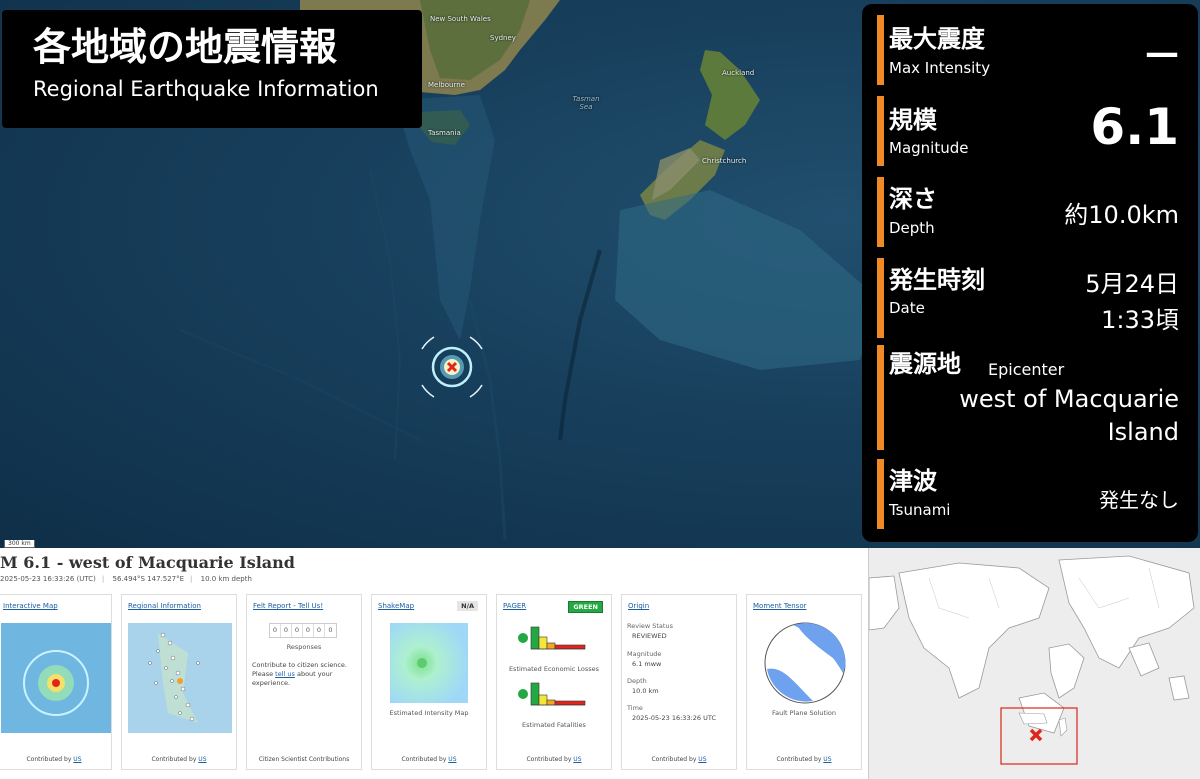 This screenshot has width=1200, height=779. Describe the element at coordinates (179, 759) in the screenshot. I see `card-foot-regional: Contributed by US` at that location.